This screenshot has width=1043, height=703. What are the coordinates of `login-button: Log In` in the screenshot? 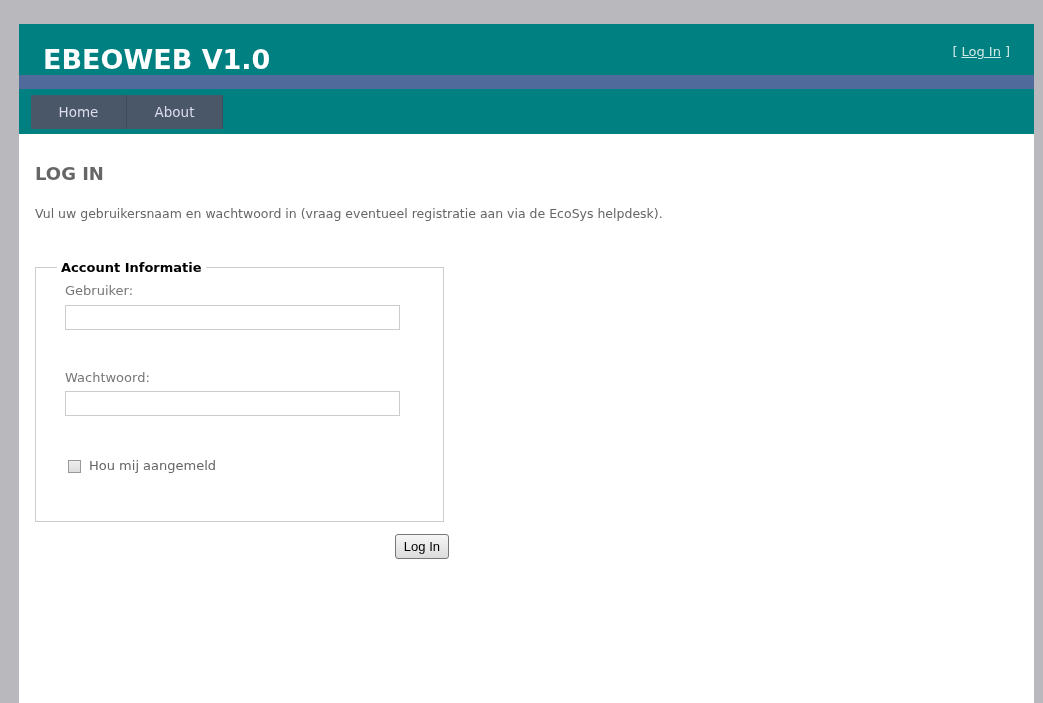 It's located at (421, 546).